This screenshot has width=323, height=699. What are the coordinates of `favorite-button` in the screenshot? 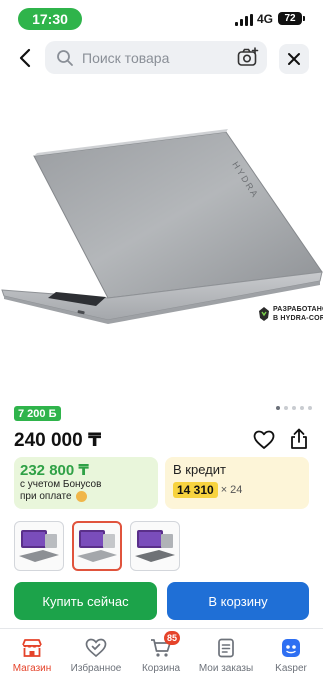 It's located at (264, 442).